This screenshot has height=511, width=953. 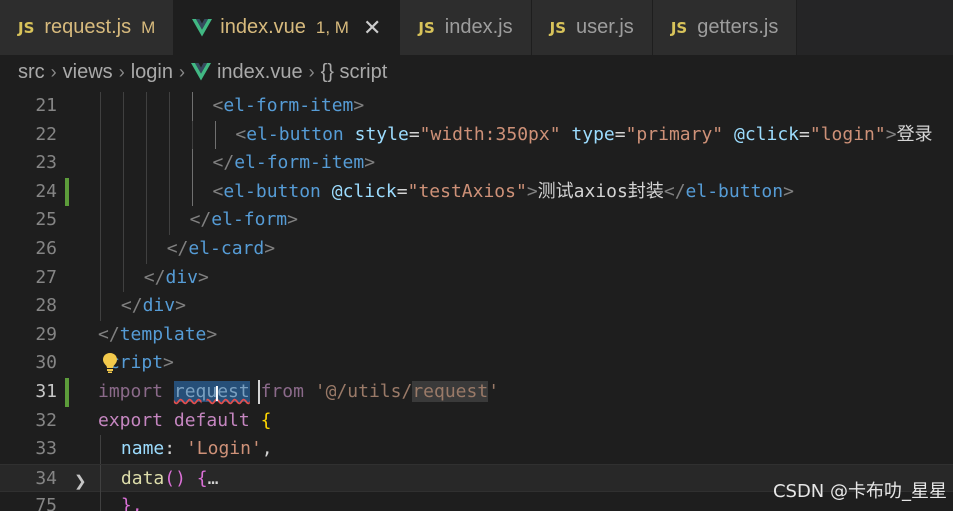 What do you see at coordinates (476, 306) in the screenshot?
I see `code-line: 28 </div>` at bounding box center [476, 306].